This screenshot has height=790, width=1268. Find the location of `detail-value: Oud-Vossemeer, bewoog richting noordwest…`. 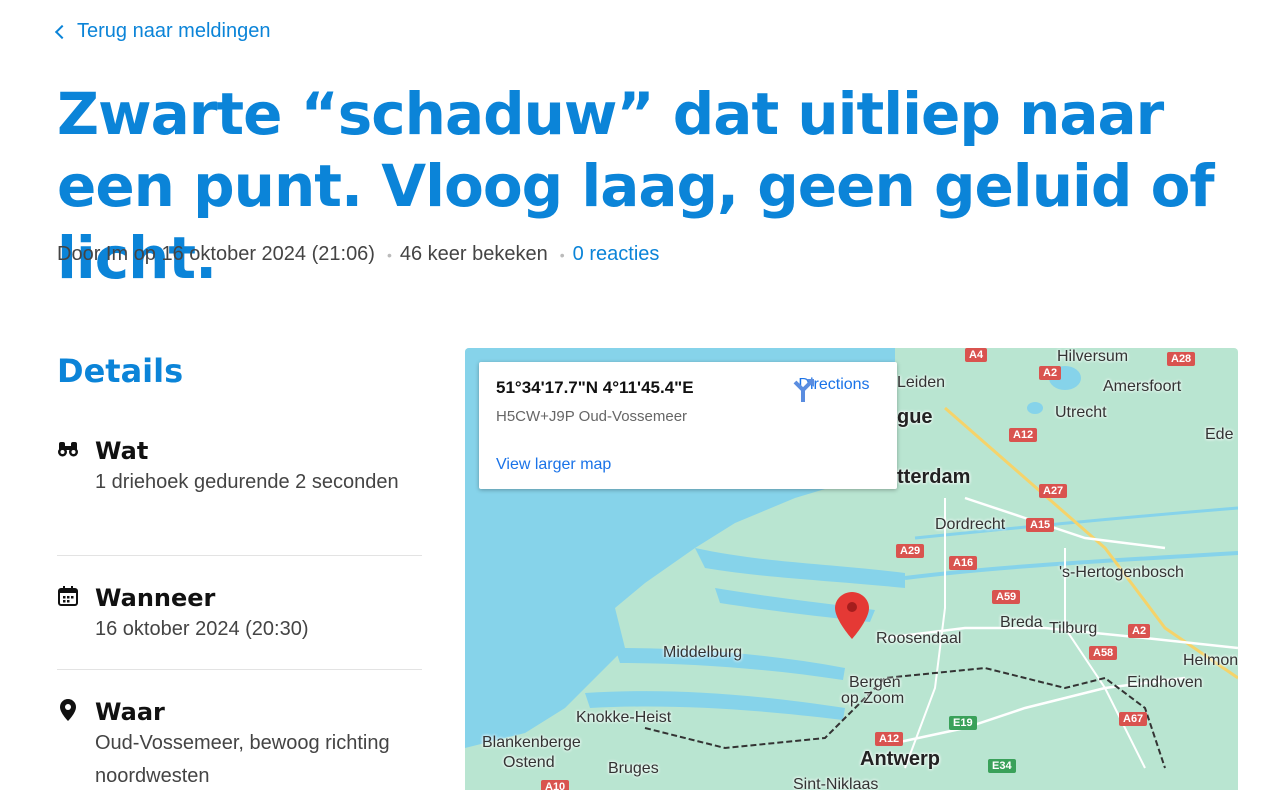

detail-value: Oud-Vossemeer, bewoog richting noordwest… is located at coordinates (242, 759).